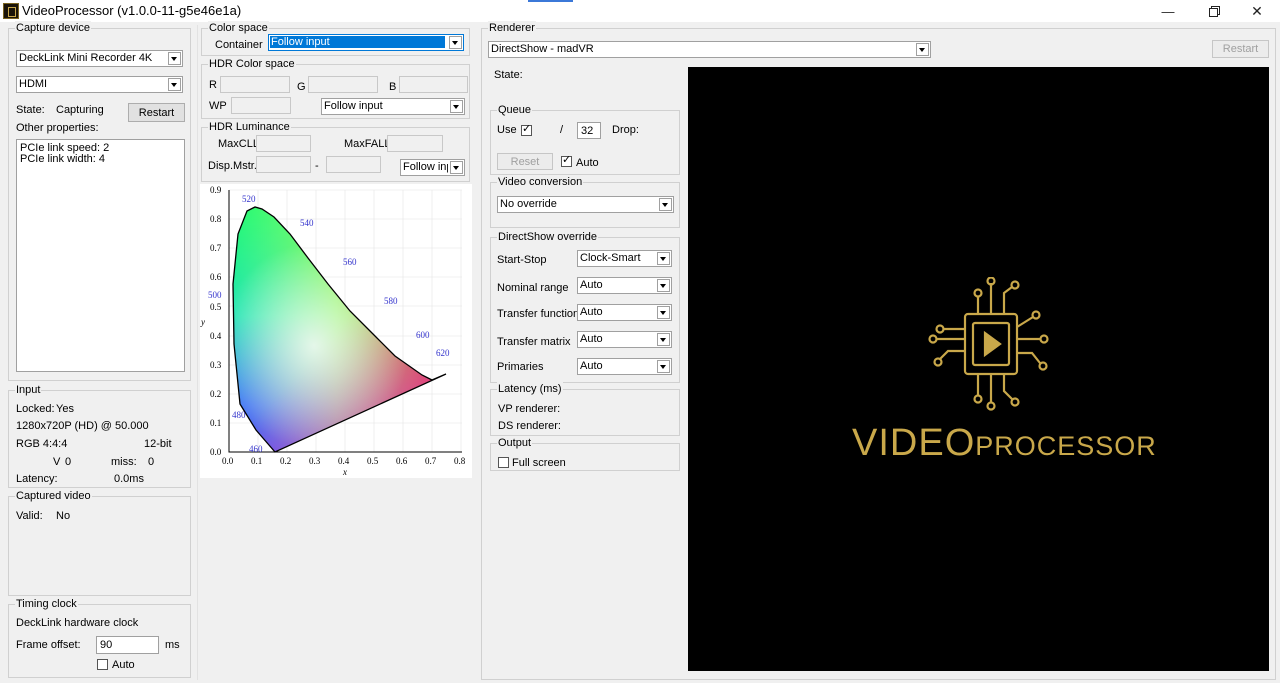 This screenshot has width=1280, height=683. Describe the element at coordinates (343, 84) in the screenshot. I see `g-field` at that location.